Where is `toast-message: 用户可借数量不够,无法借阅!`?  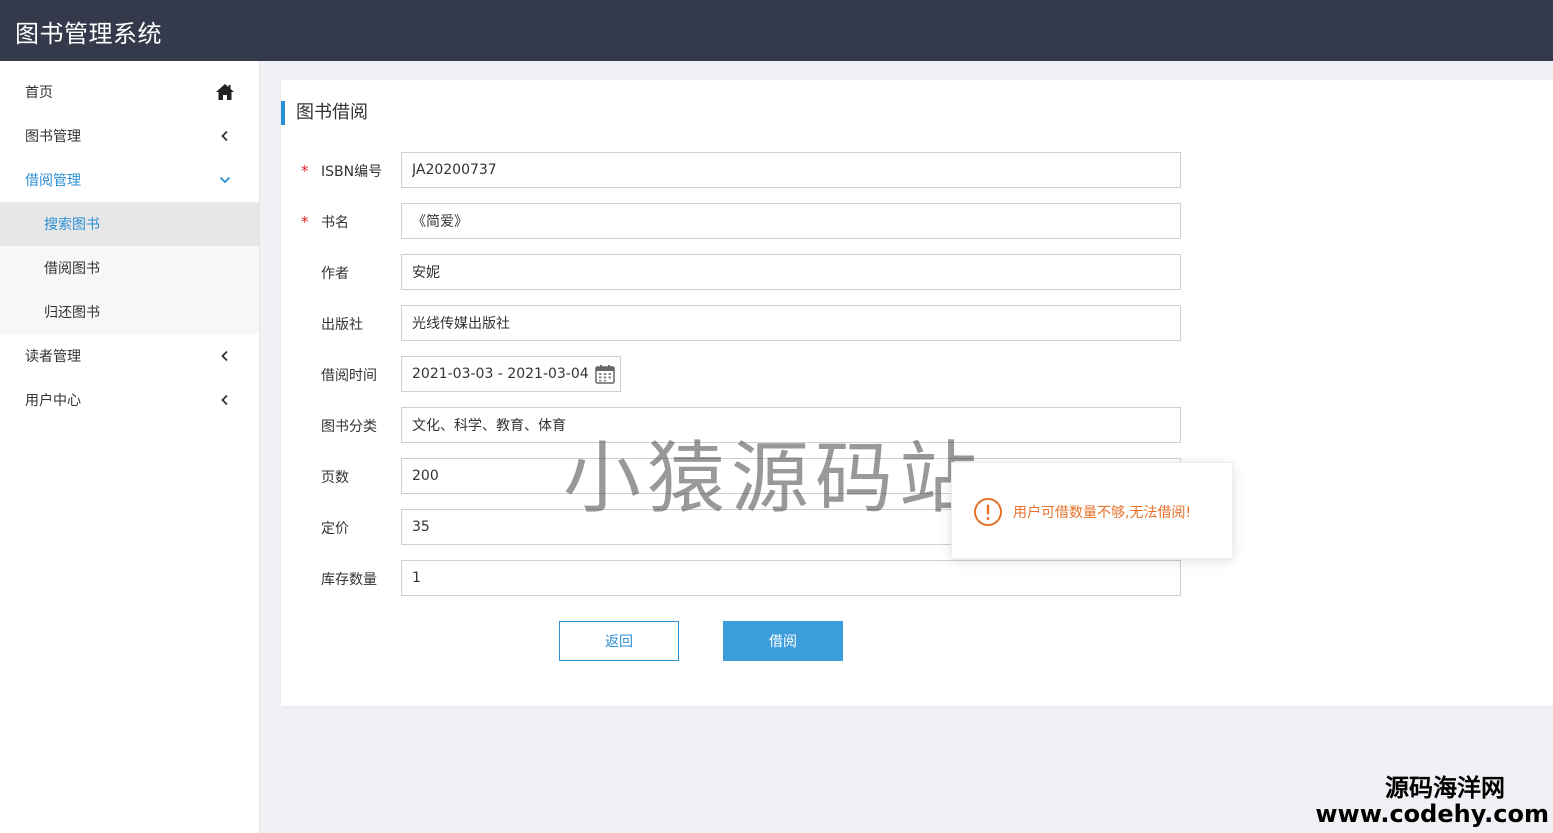
toast-message: 用户可借数量不够,无法借阅! is located at coordinates (1102, 513).